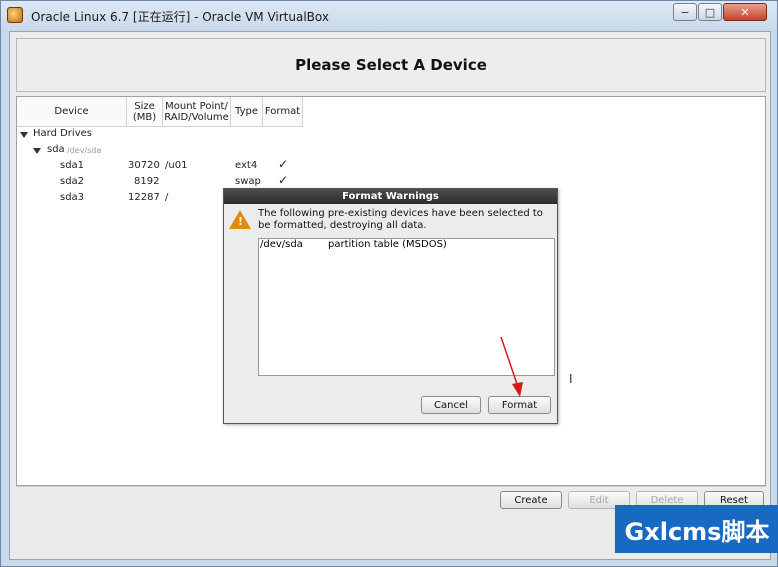 This screenshot has height=567, width=778. Describe the element at coordinates (710, 12) in the screenshot. I see `maximize-button: □` at that location.